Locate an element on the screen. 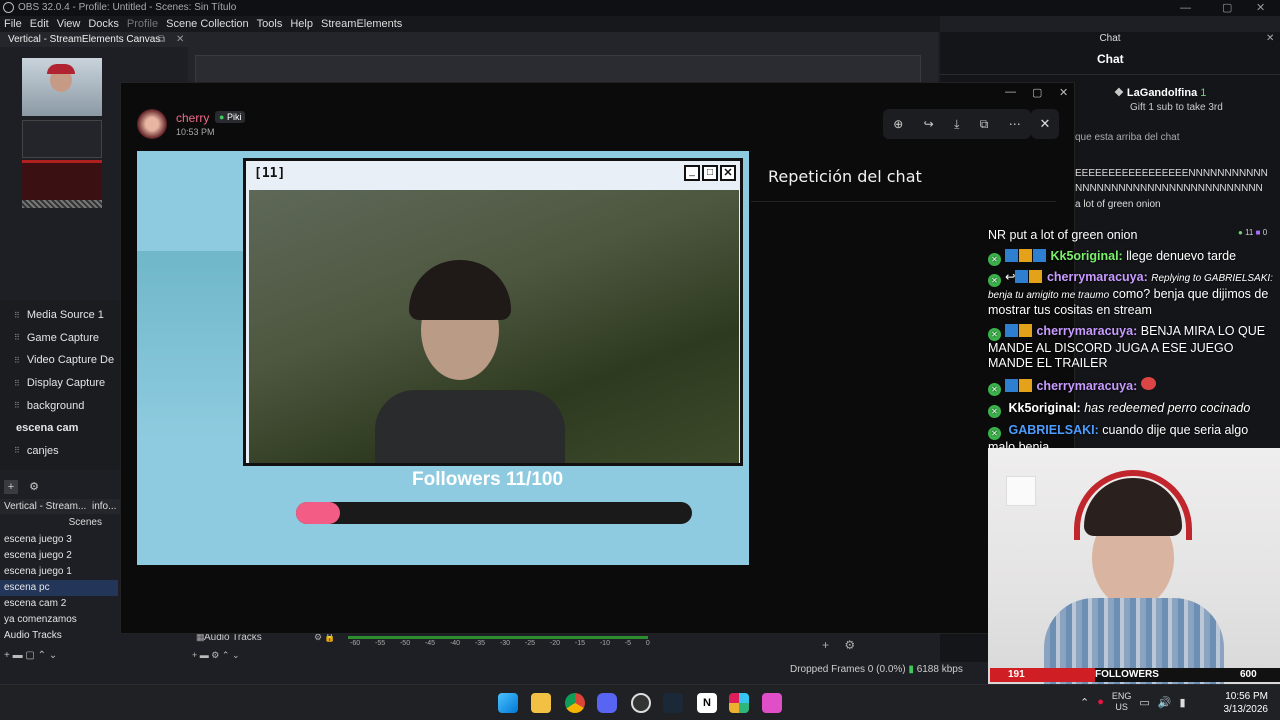 The image size is (1280, 720). replay-divider is located at coordinates (903, 201).